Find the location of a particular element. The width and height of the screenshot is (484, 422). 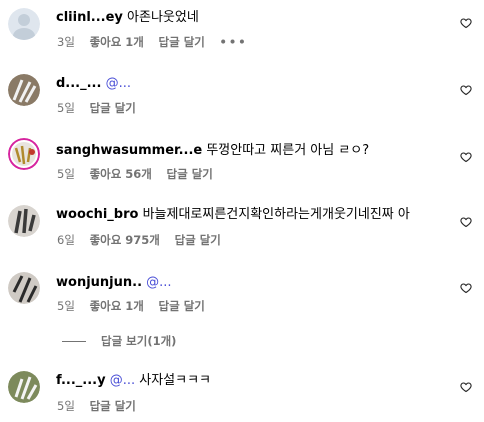

comment-body: cliinl...ey 아존나웃었네 is located at coordinates (127, 18).